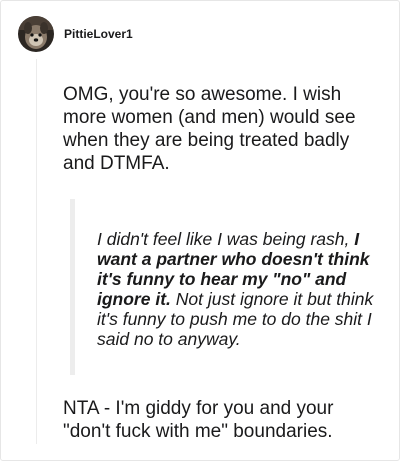 This screenshot has width=400, height=461. What do you see at coordinates (36, 251) in the screenshot?
I see `thread-collapse-line` at bounding box center [36, 251].